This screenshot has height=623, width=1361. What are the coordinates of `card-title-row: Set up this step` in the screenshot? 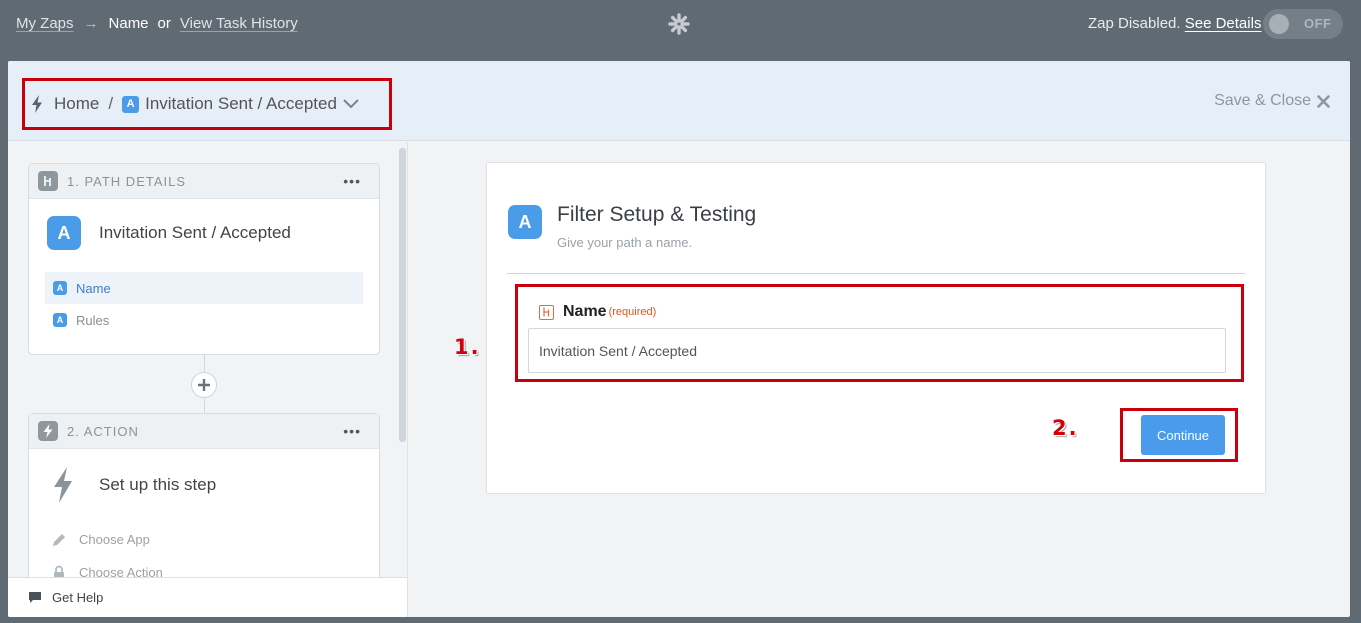 It's located at (204, 476).